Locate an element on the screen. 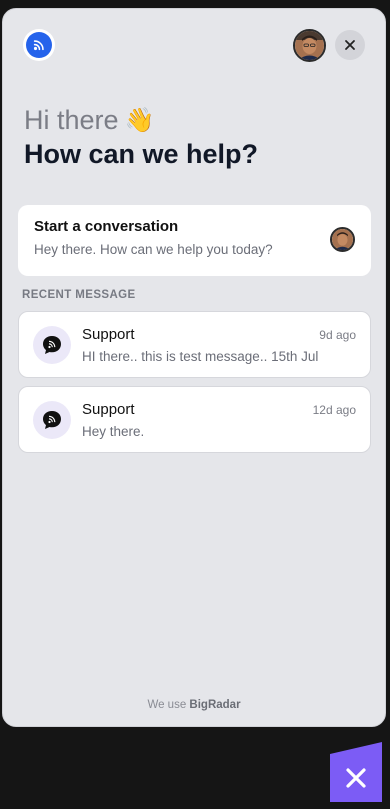  list-item: Support 12d ago Hey there. is located at coordinates (194, 419).